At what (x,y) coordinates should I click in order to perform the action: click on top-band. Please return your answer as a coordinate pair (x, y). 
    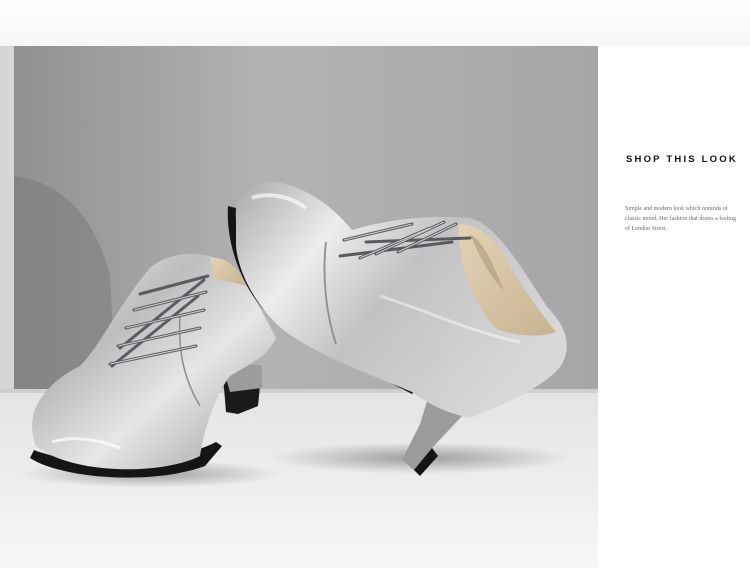
    Looking at the image, I should click on (375, 23).